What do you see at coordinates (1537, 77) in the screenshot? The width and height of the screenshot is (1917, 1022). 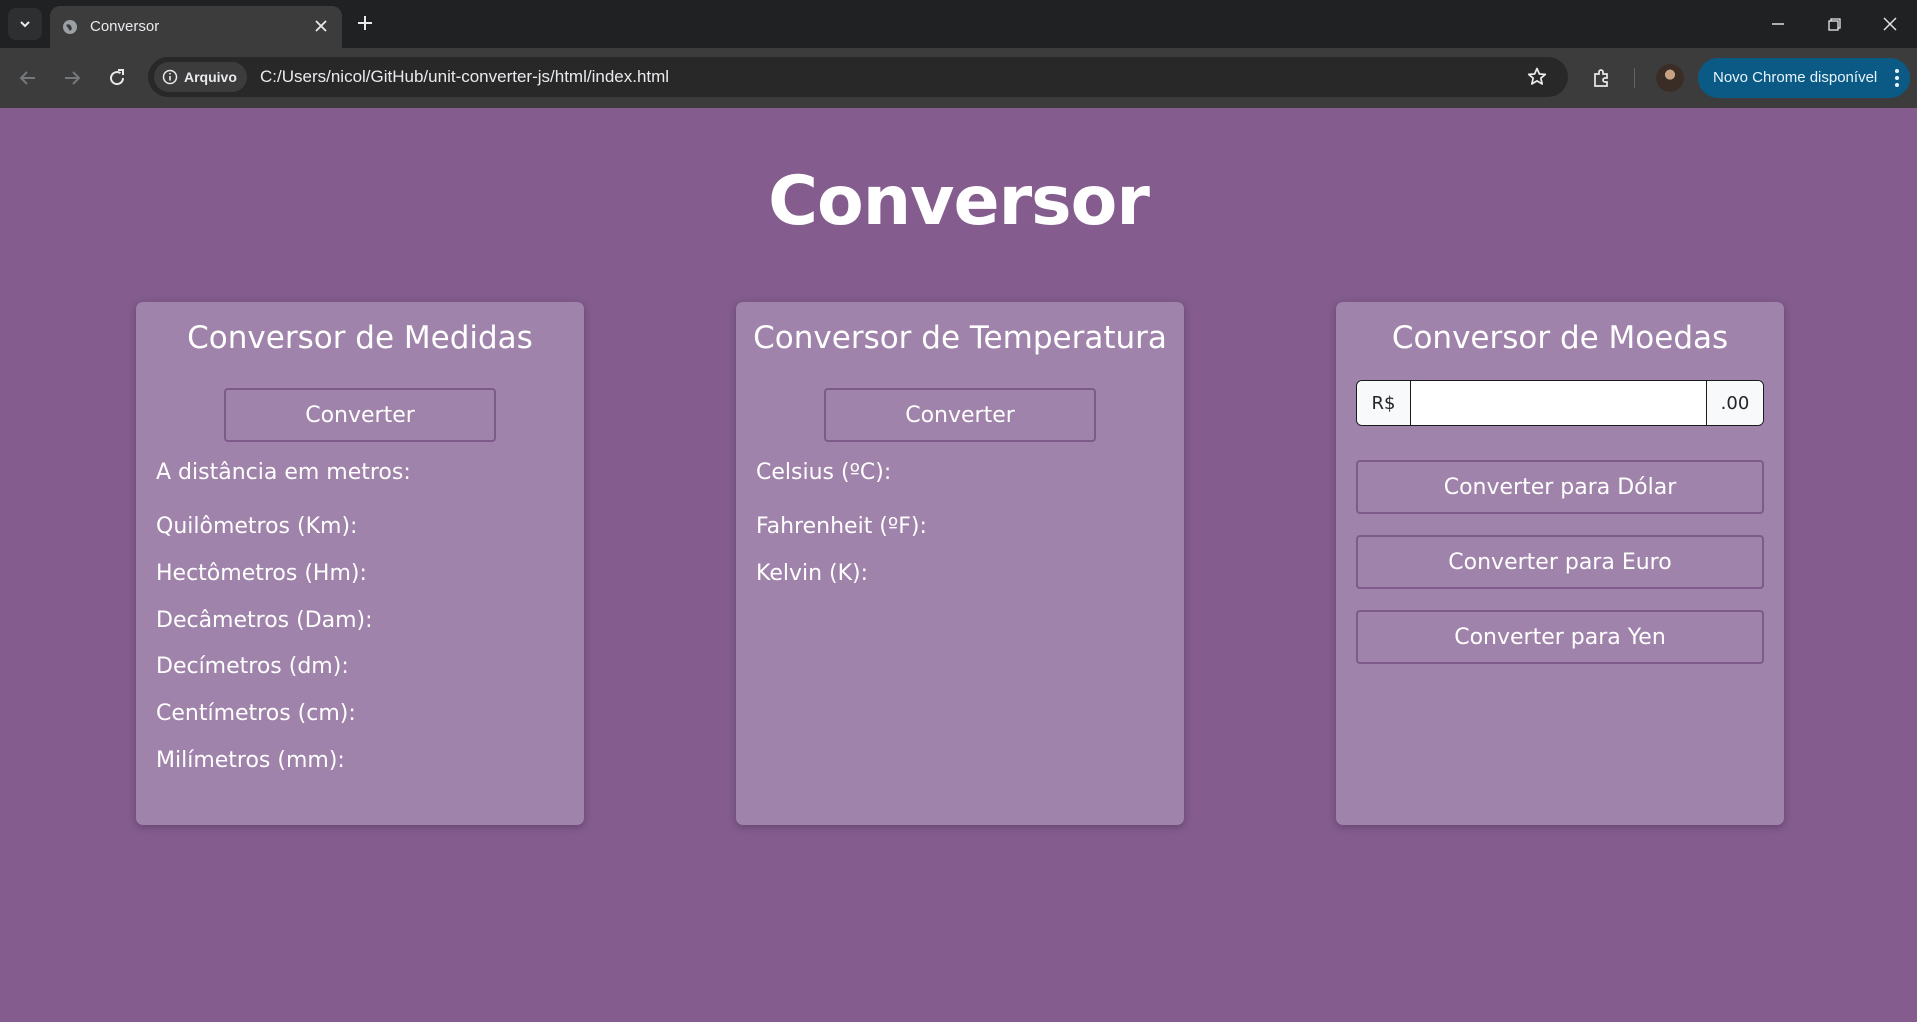 I see `bookmark-star-icon` at bounding box center [1537, 77].